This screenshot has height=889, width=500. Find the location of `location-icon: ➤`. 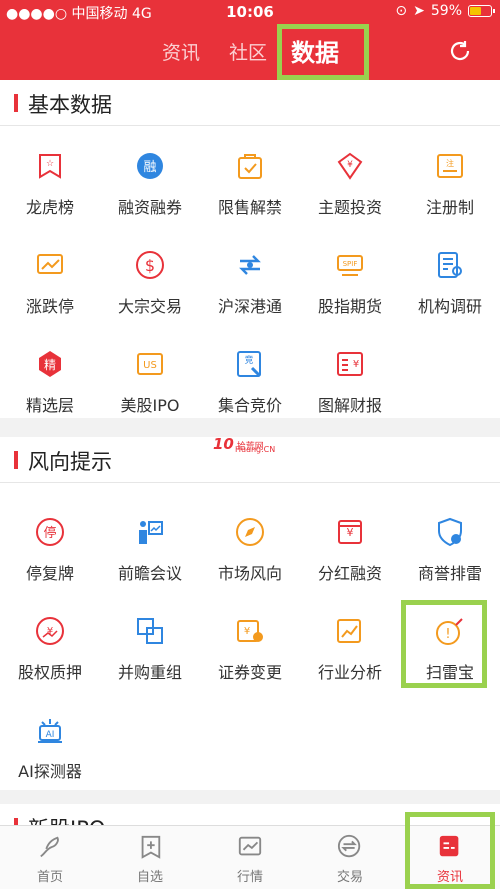

location-icon: ➤ is located at coordinates (419, 11).